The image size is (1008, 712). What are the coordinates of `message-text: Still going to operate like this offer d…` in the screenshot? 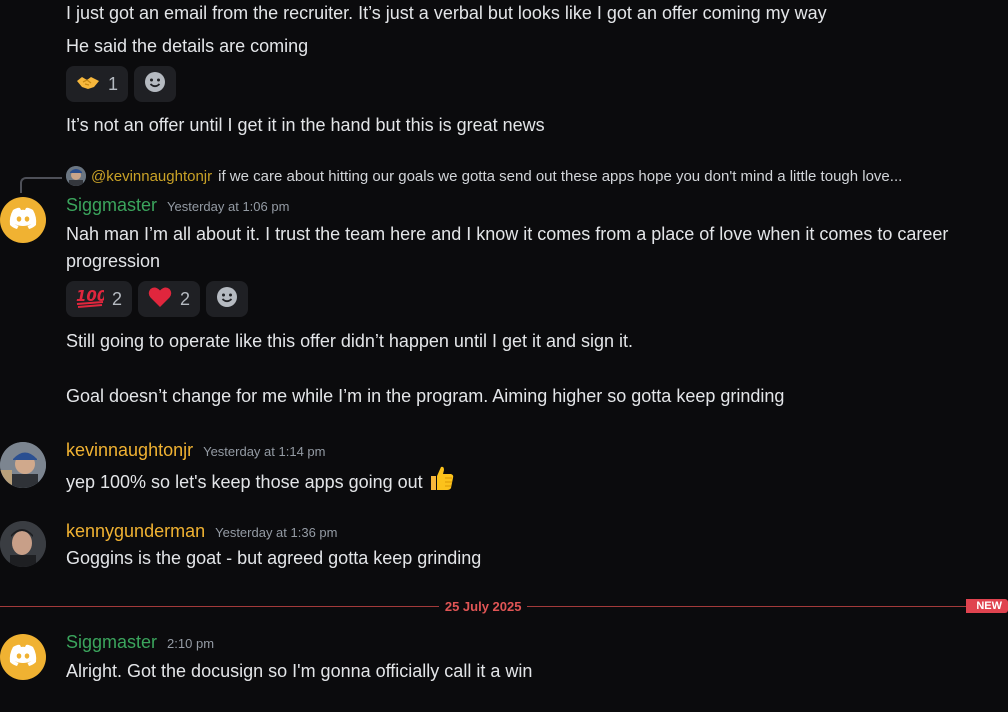 It's located at (350, 341).